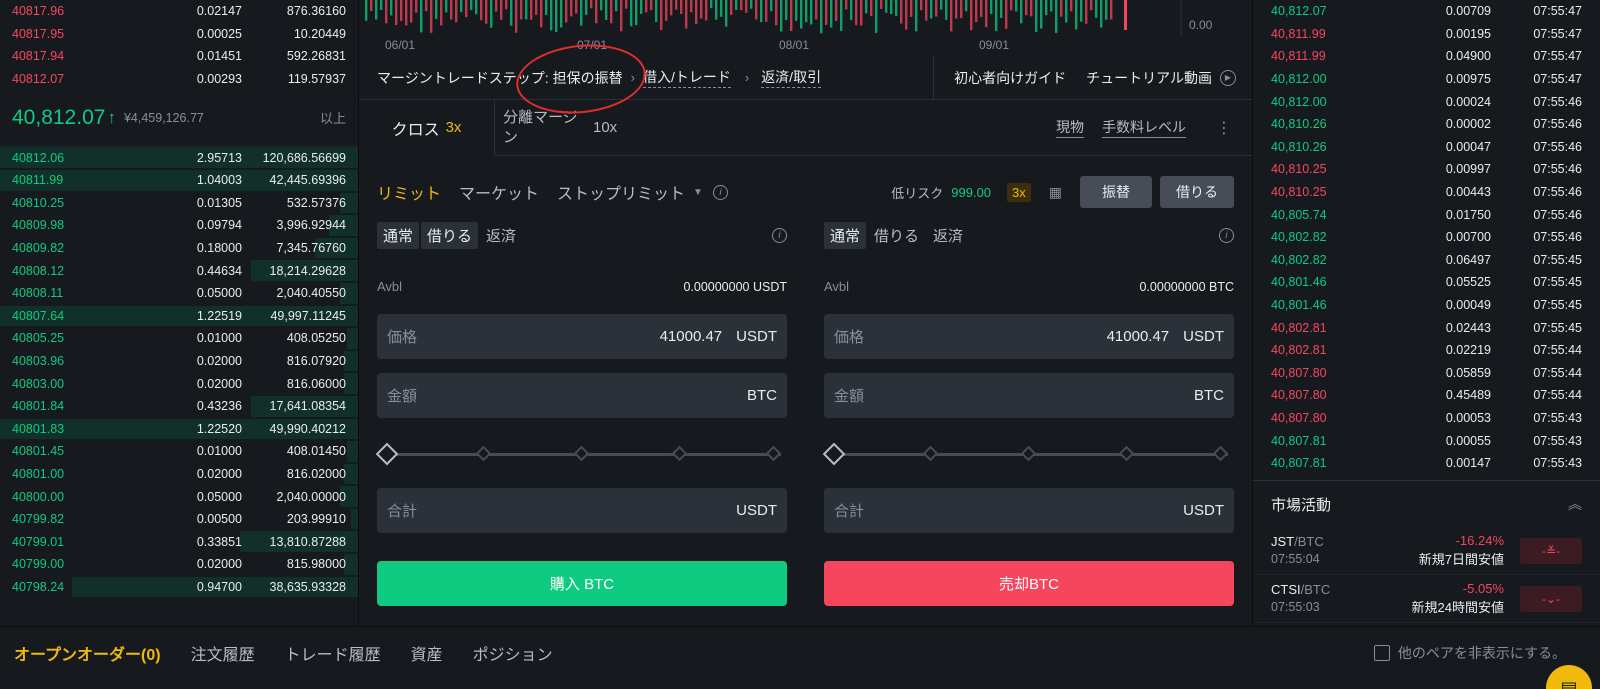 The height and width of the screenshot is (689, 1600). Describe the element at coordinates (691, 336) in the screenshot. I see `buy-price-value: 41000.47` at that location.